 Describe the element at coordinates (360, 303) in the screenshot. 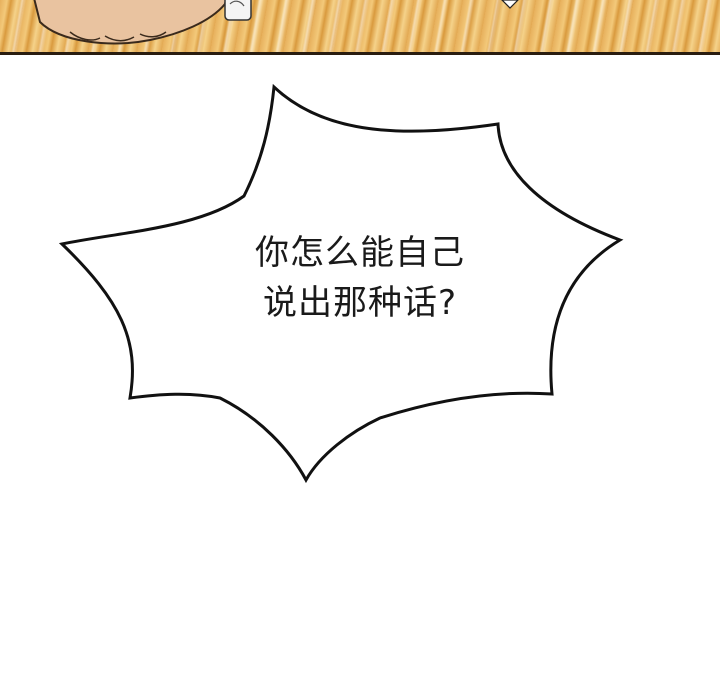

I see `speech-line-2: 说出那种话?` at that location.